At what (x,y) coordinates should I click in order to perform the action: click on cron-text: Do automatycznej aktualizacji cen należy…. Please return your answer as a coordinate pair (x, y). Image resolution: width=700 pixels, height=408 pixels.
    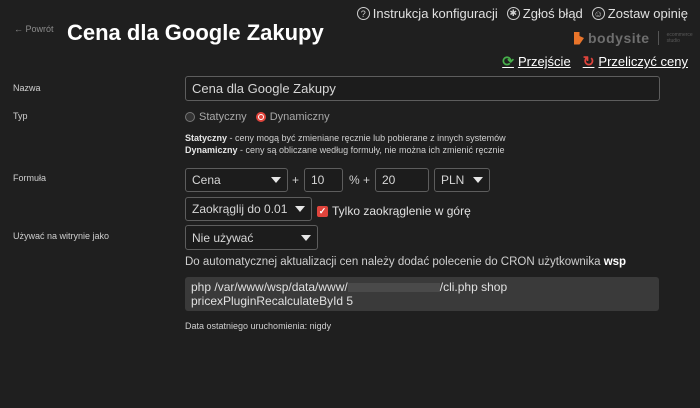
    Looking at the image, I should click on (394, 262).